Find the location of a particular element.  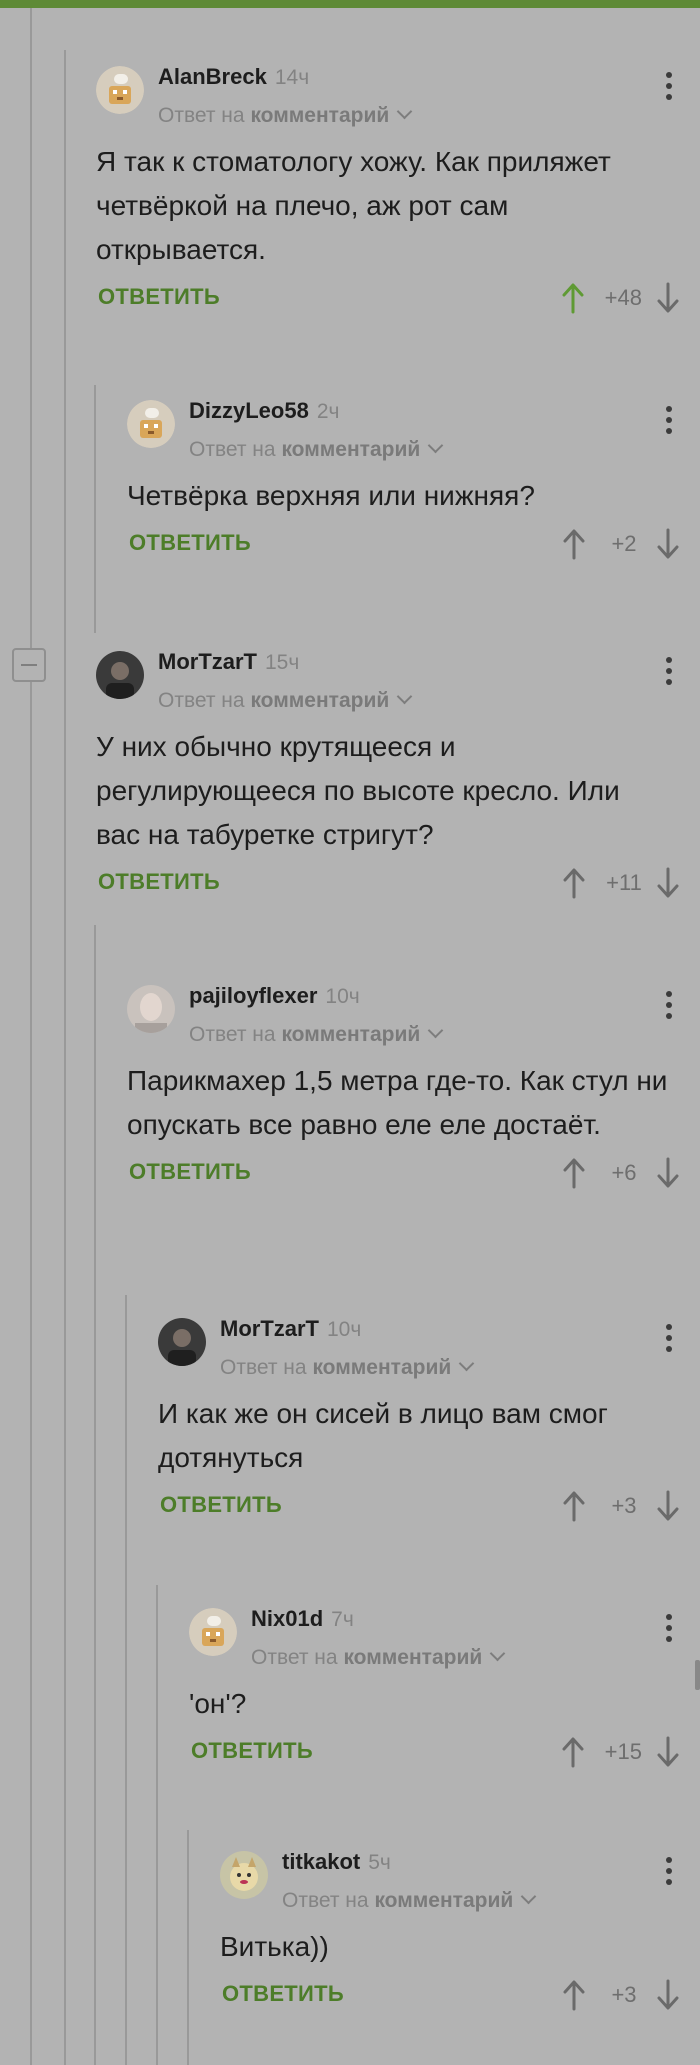

comment-header: AlanBreck 14ч Ответ на комментарий is located at coordinates (398, 99).